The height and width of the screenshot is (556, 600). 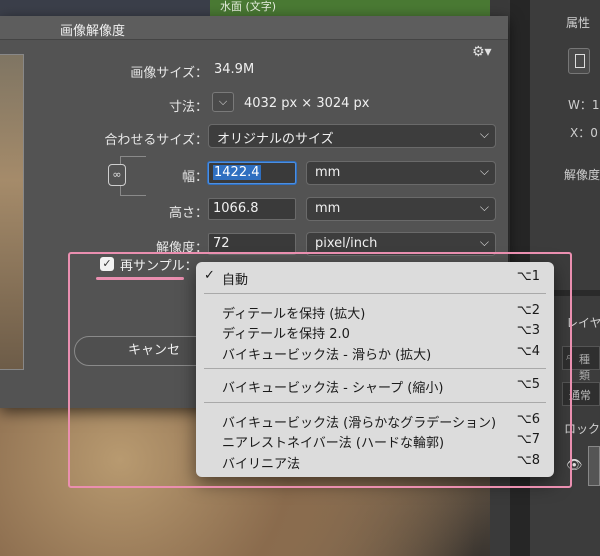 What do you see at coordinates (12, 212) in the screenshot?
I see `image-preview` at bounding box center [12, 212].